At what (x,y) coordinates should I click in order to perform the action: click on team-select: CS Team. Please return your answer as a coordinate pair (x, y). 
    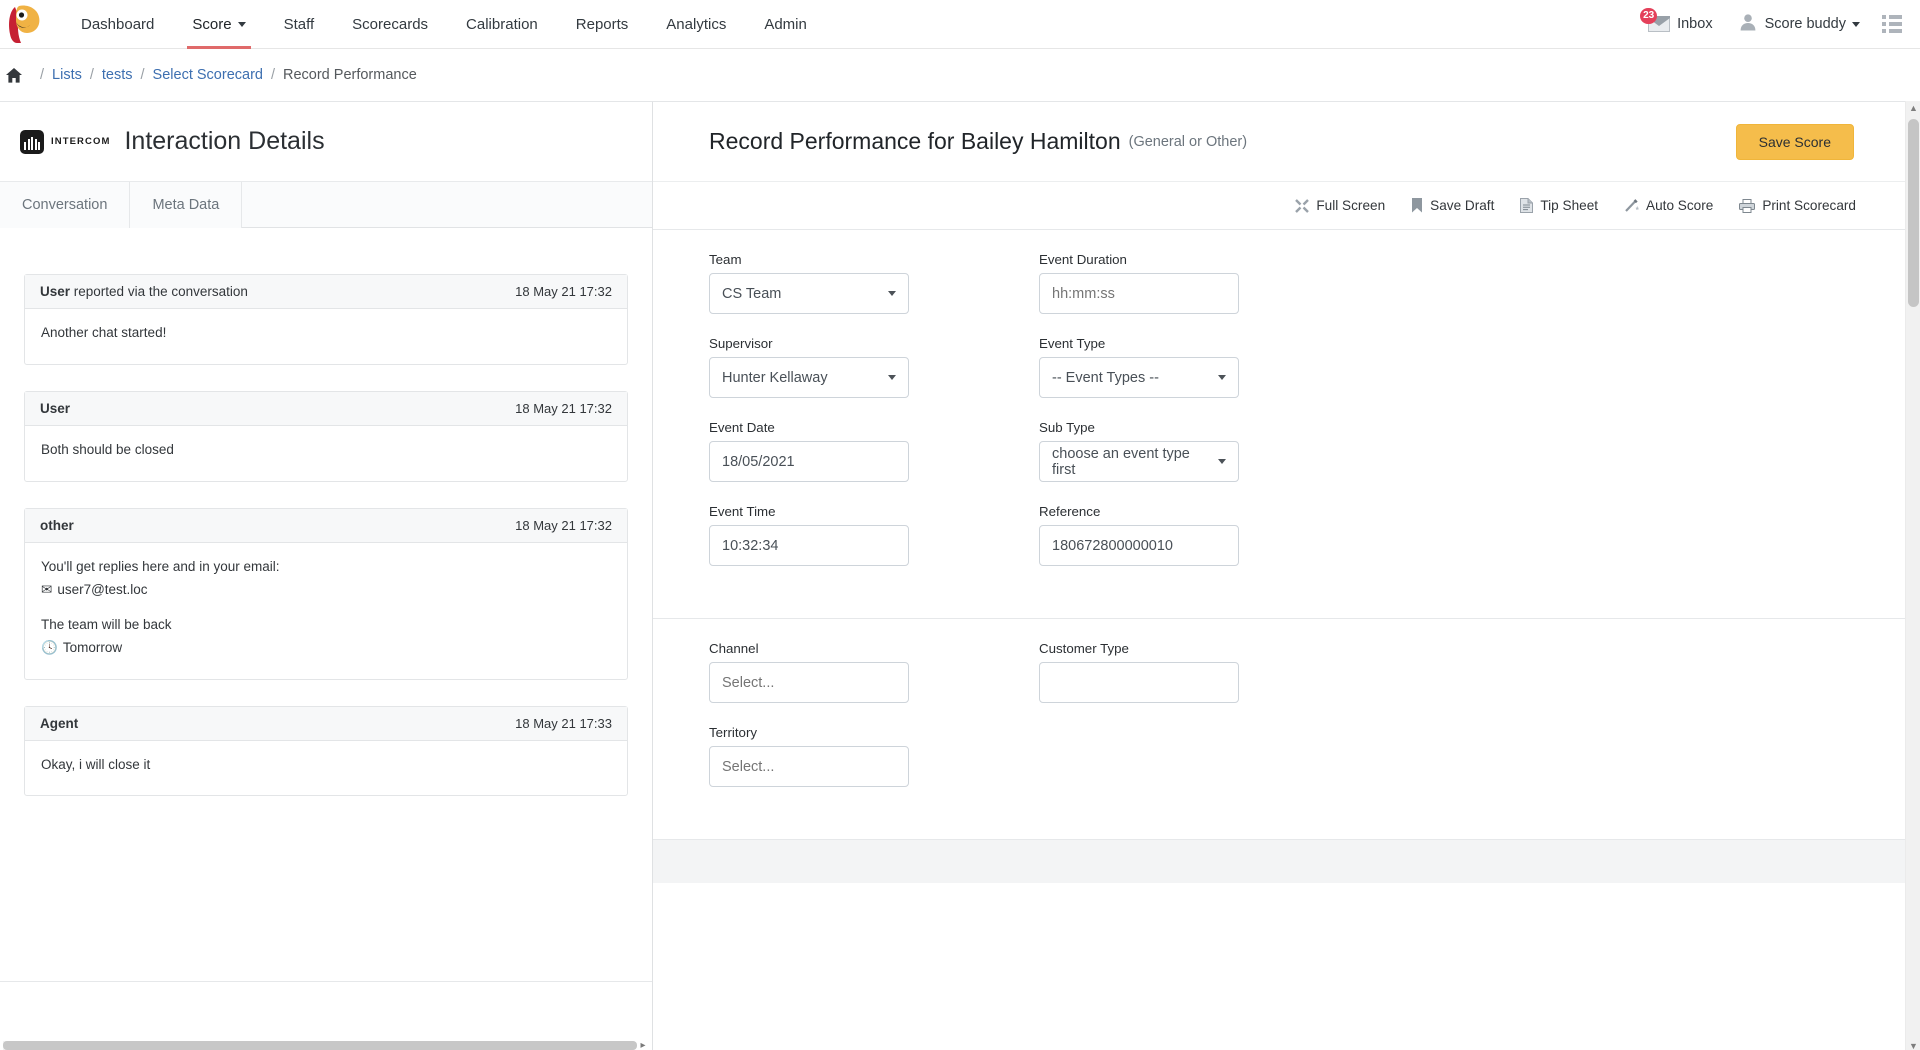
    Looking at the image, I should click on (809, 293).